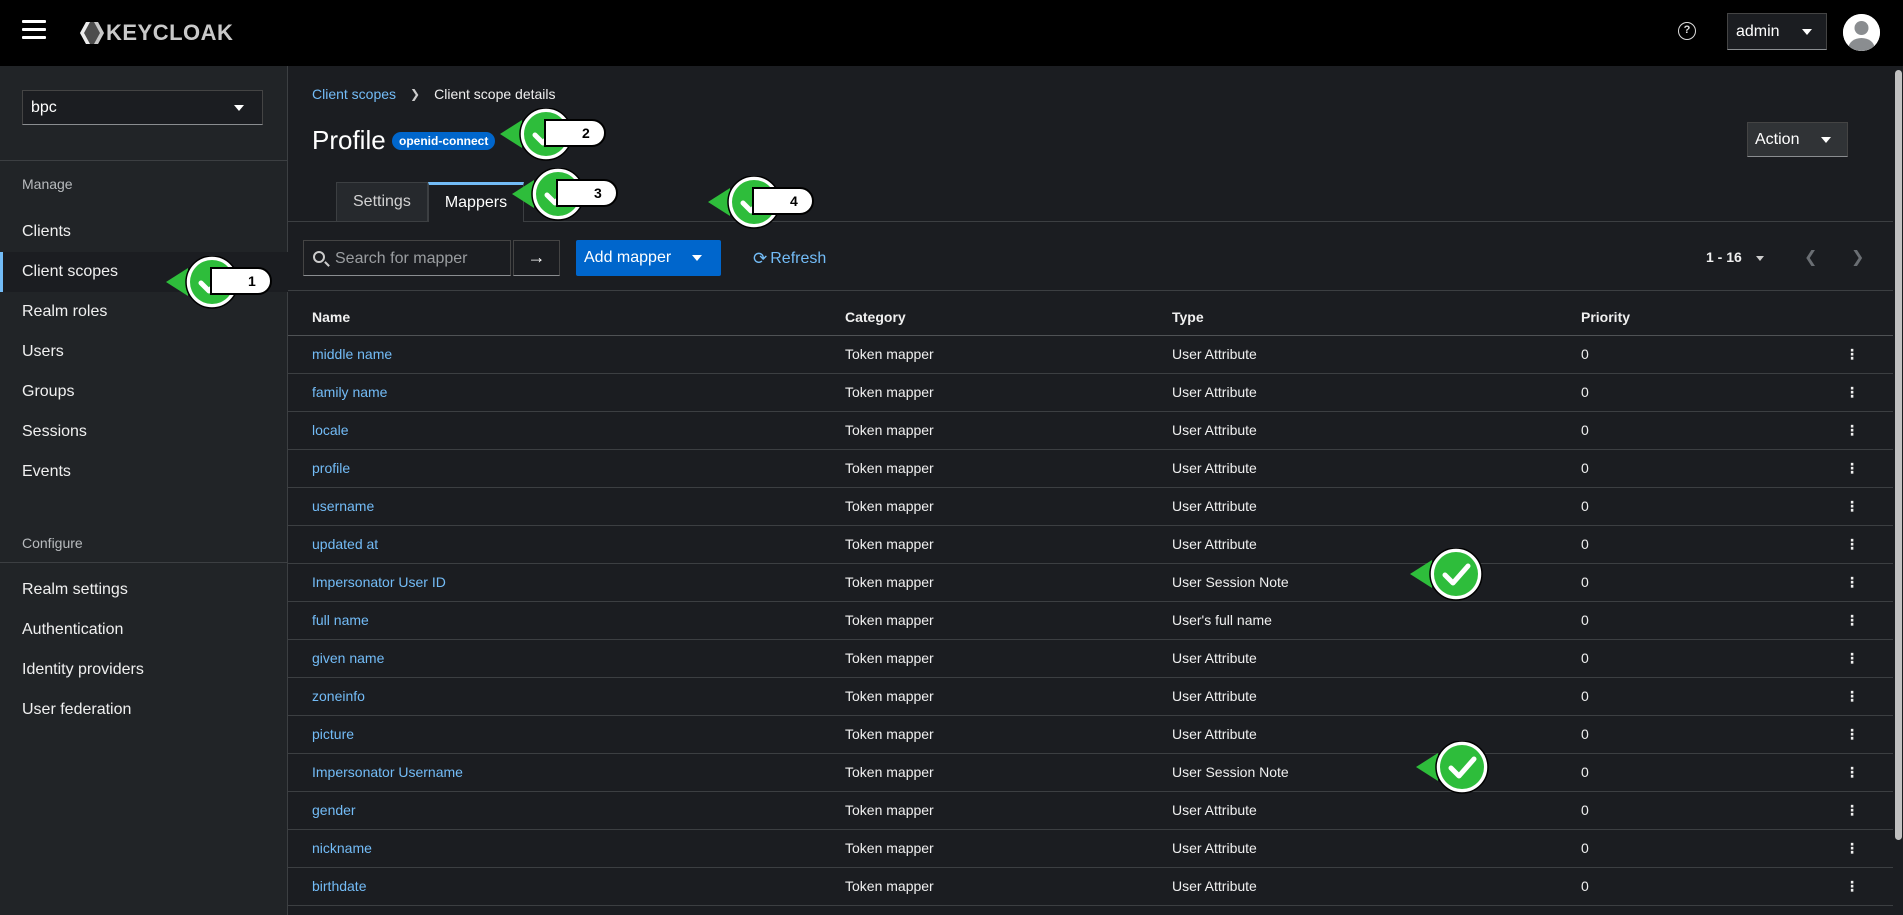 Image resolution: width=1903 pixels, height=915 pixels. I want to click on annotation-number: 4, so click(783, 201).